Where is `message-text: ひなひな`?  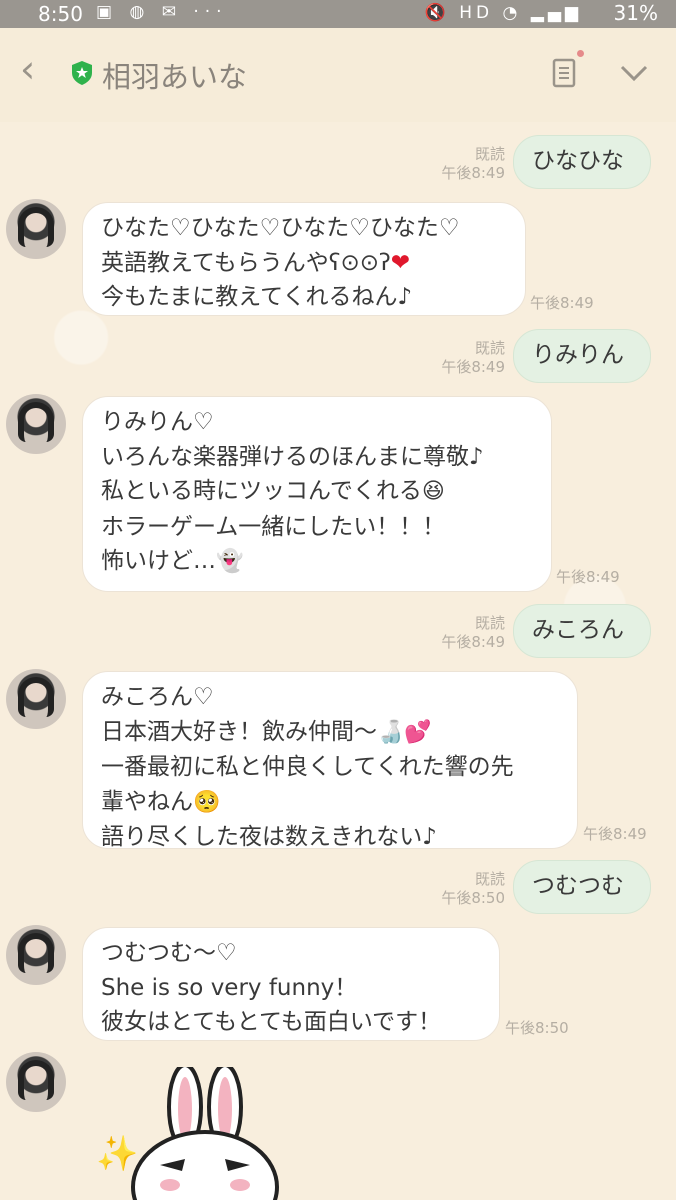
message-text: ひなひな is located at coordinates (578, 161).